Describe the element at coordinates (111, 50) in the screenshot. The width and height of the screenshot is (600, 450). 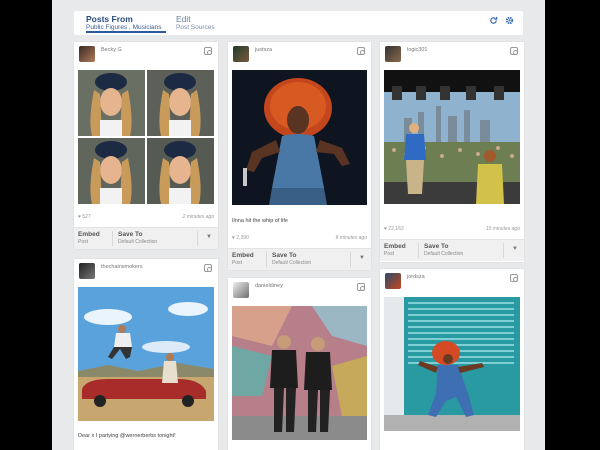
I see `post-username: Becky G` at that location.